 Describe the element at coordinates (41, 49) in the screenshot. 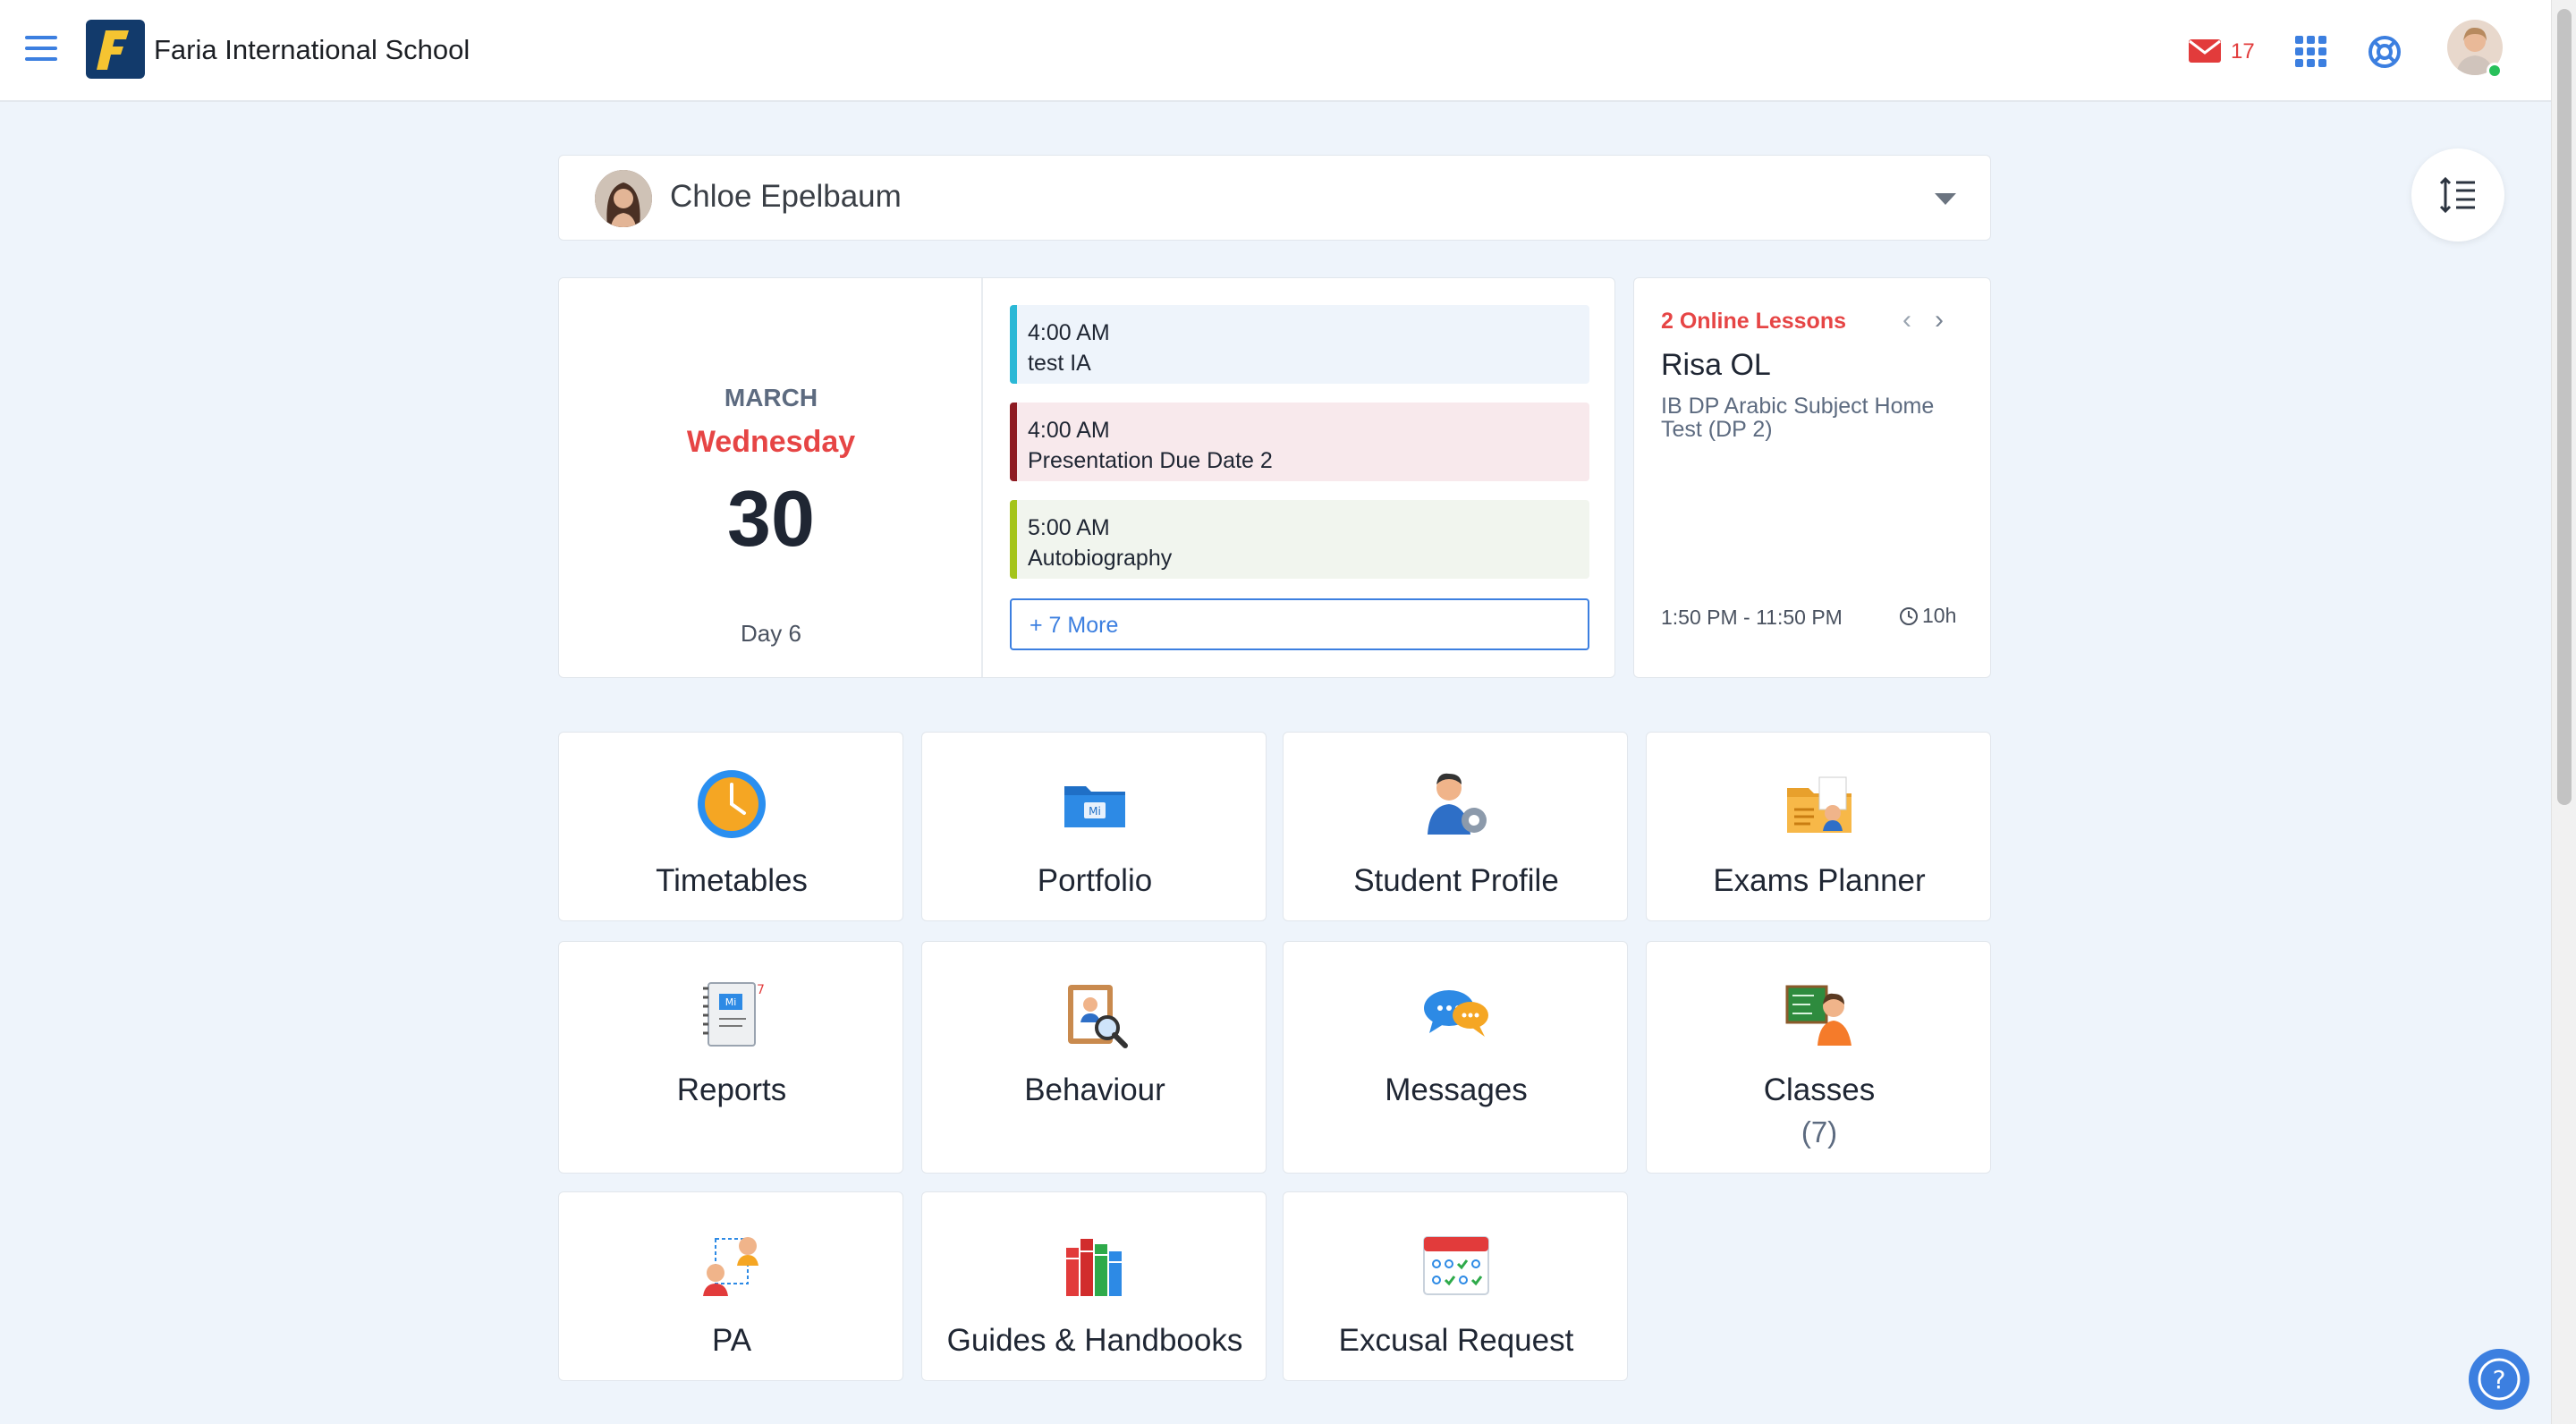

I see `menu-icon` at that location.